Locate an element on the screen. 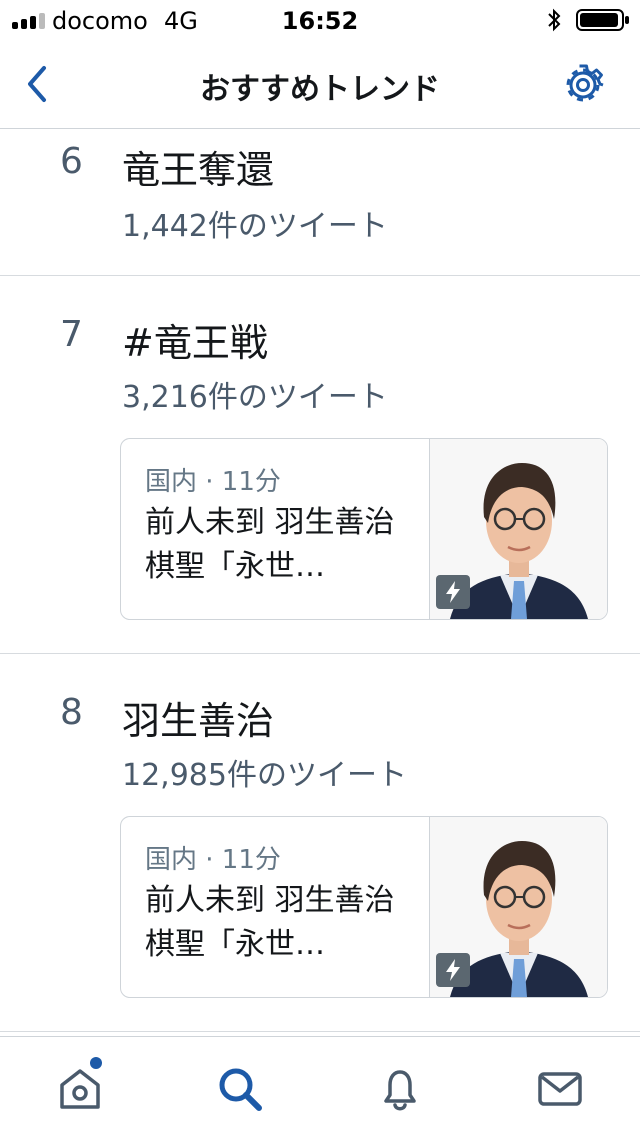 The width and height of the screenshot is (640, 1136). navigation-bar: おすすめトレンド is located at coordinates (320, 84).